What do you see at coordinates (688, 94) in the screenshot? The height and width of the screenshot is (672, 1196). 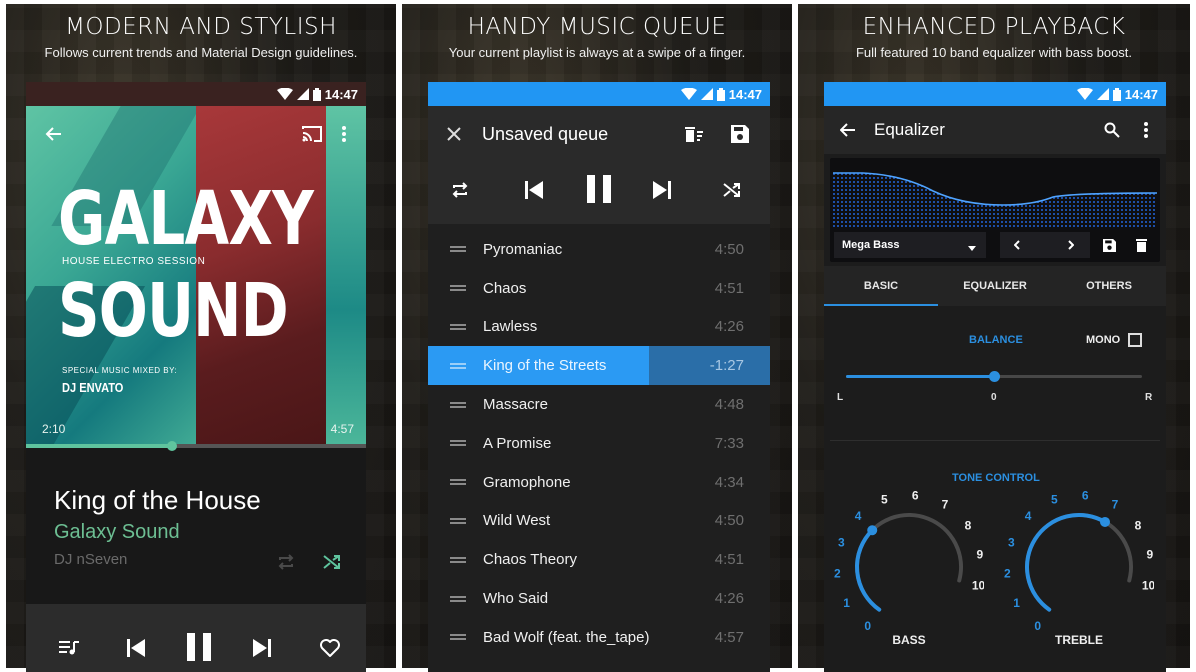 I see `wifi-icon` at bounding box center [688, 94].